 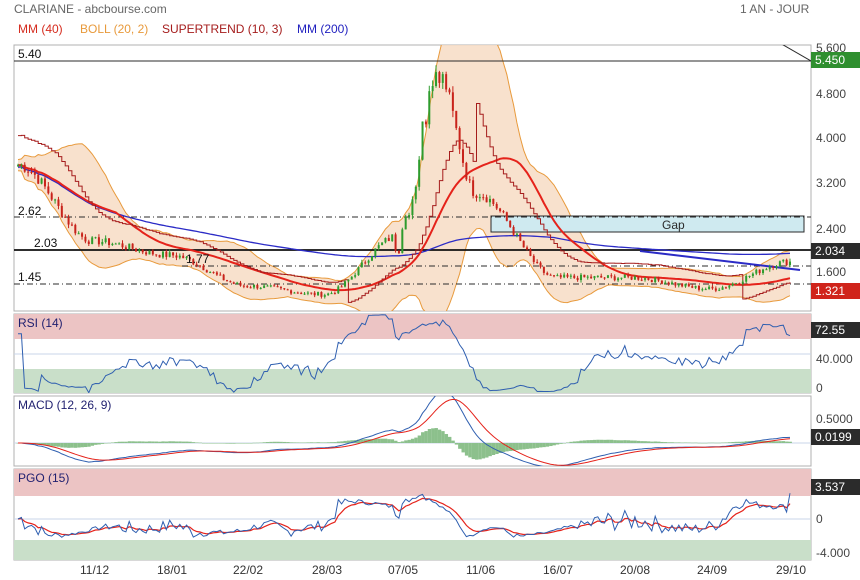 What do you see at coordinates (833, 553) in the screenshot?
I see `pgo-tick-minus4: -4.000` at bounding box center [833, 553].